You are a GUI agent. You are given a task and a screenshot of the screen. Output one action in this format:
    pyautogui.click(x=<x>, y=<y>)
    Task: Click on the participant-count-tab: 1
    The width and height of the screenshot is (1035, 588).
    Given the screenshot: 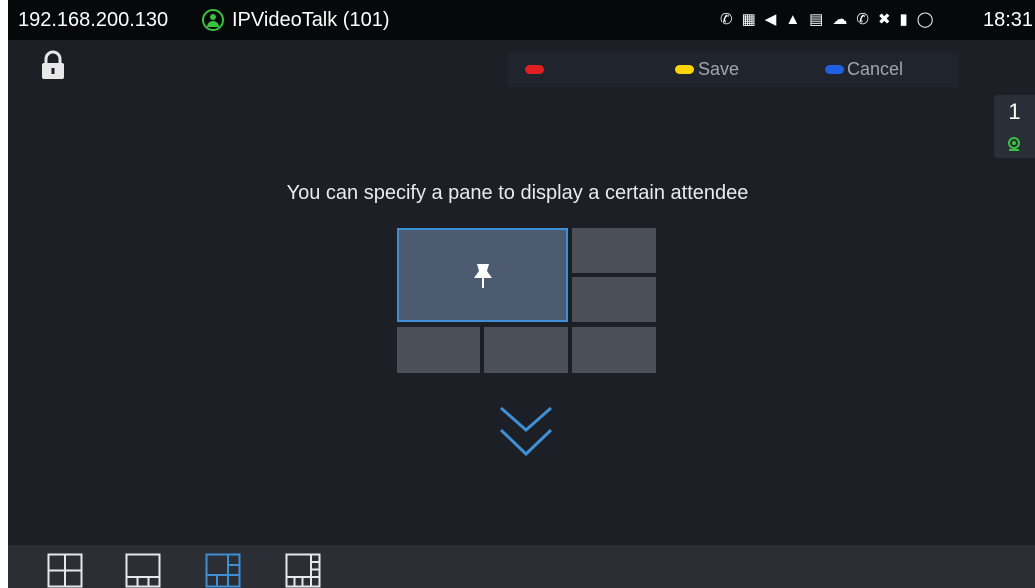 What is the action you would take?
    pyautogui.click(x=1014, y=126)
    